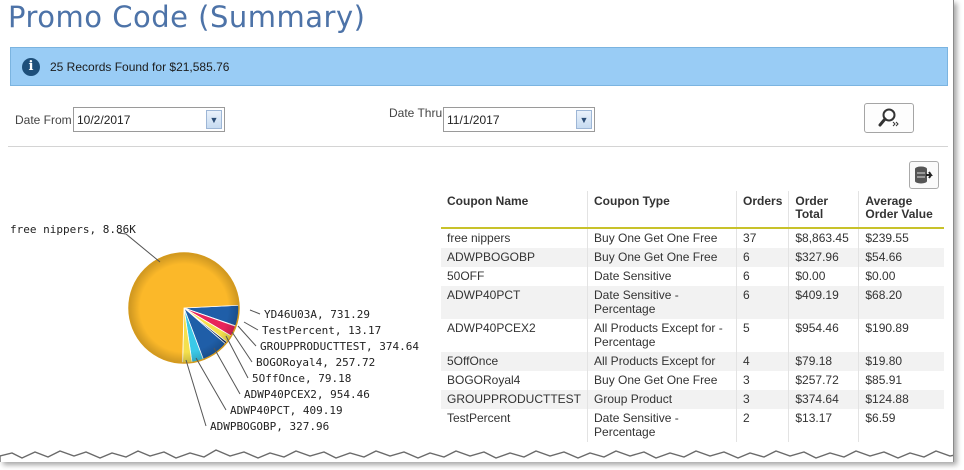 Image resolution: width=964 pixels, height=470 pixels. Describe the element at coordinates (662, 335) in the screenshot. I see `cell-coupon-type: All Products Except for - Percentage` at that location.